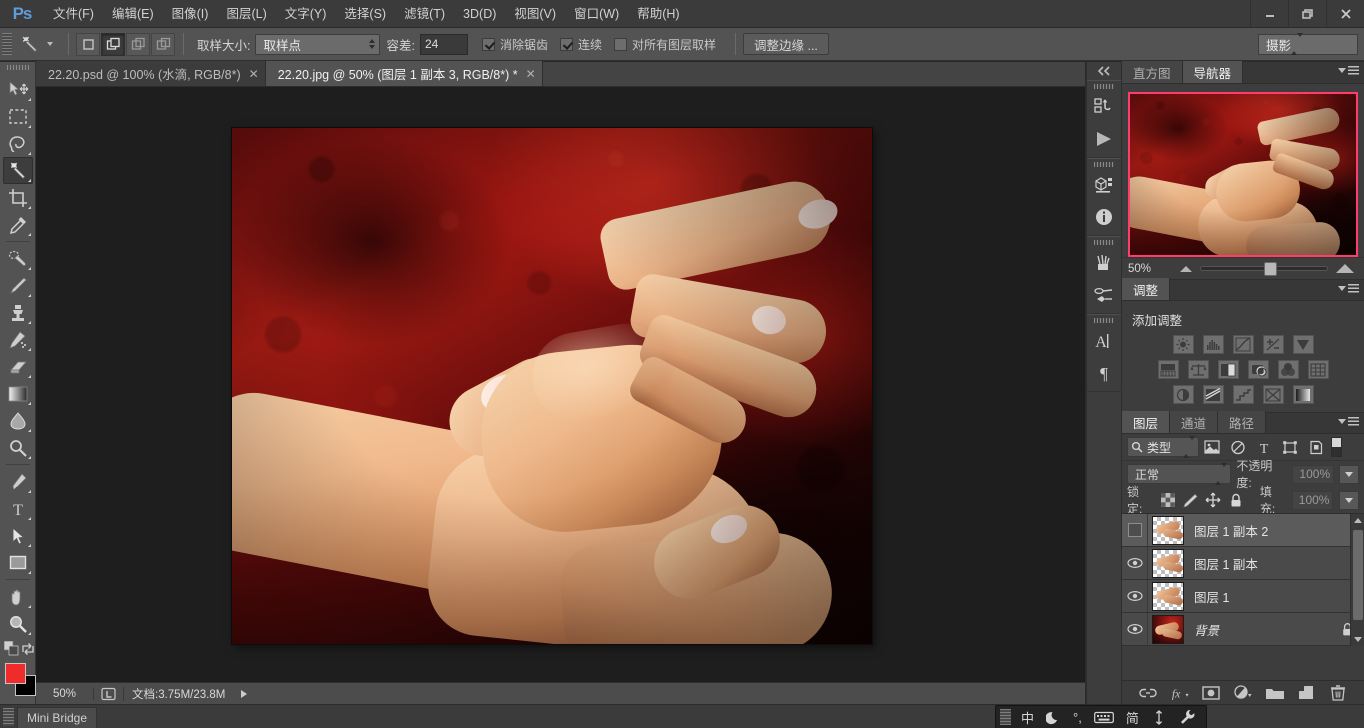  Describe the element at coordinates (1146, 289) in the screenshot. I see `tab-adjustments: 调整` at that location.